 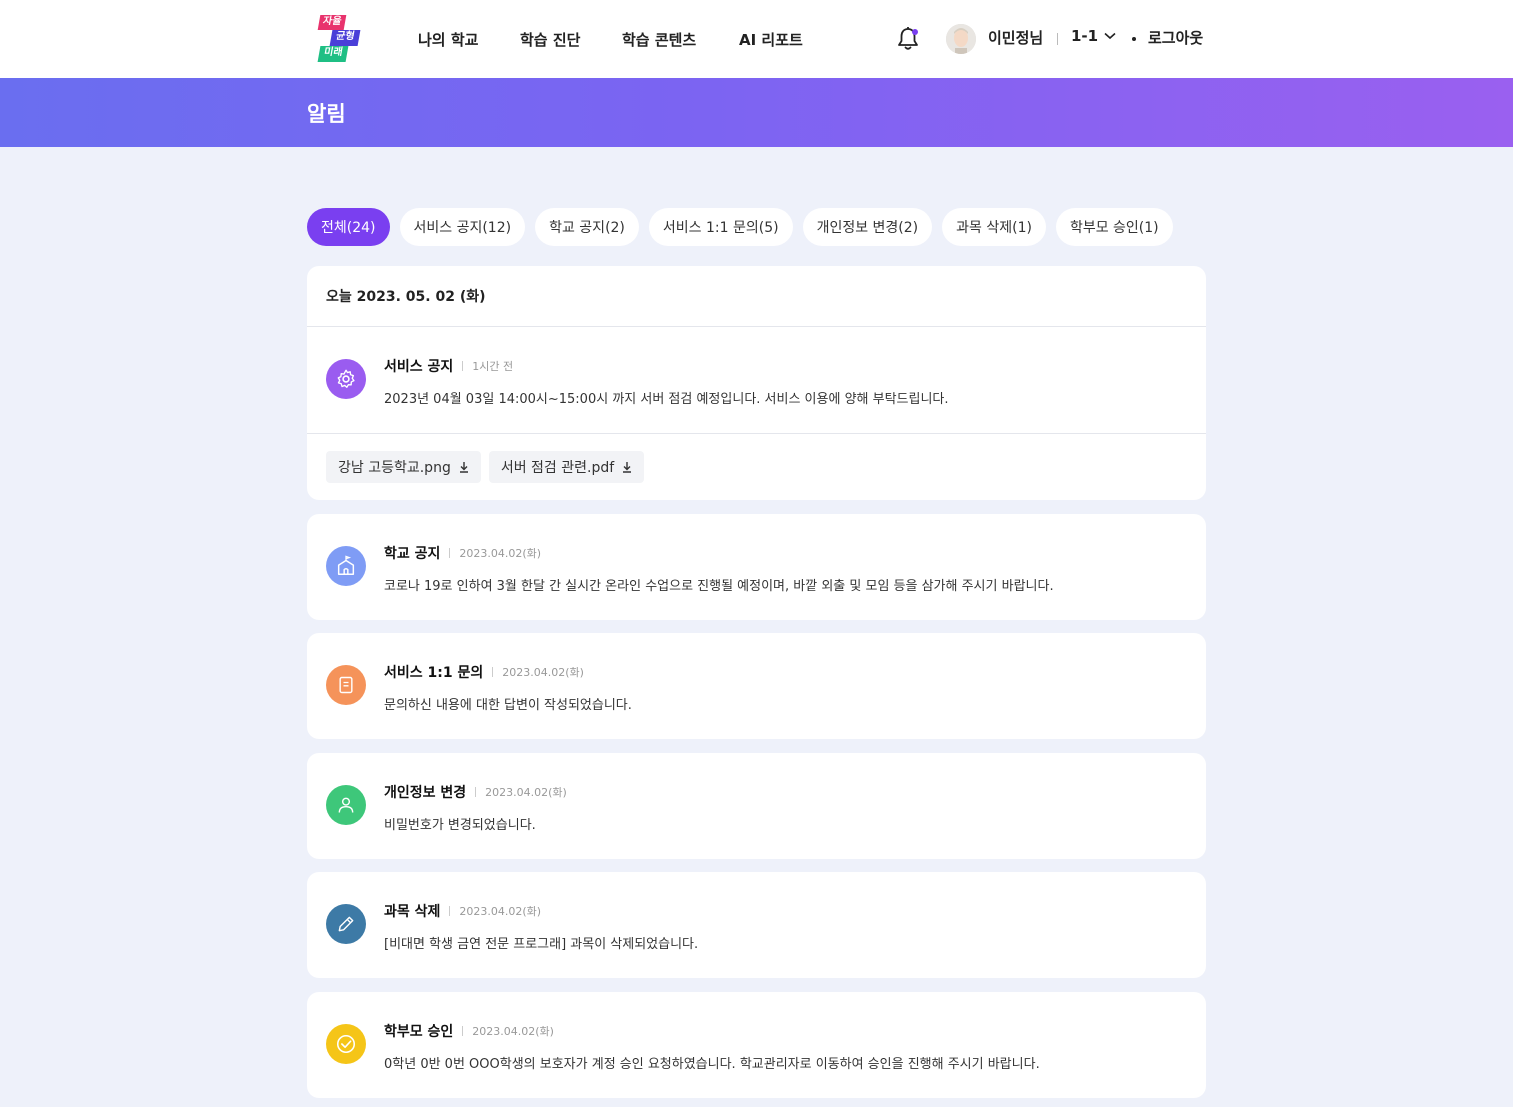 What do you see at coordinates (756, 112) in the screenshot?
I see `page-banner: 알림` at bounding box center [756, 112].